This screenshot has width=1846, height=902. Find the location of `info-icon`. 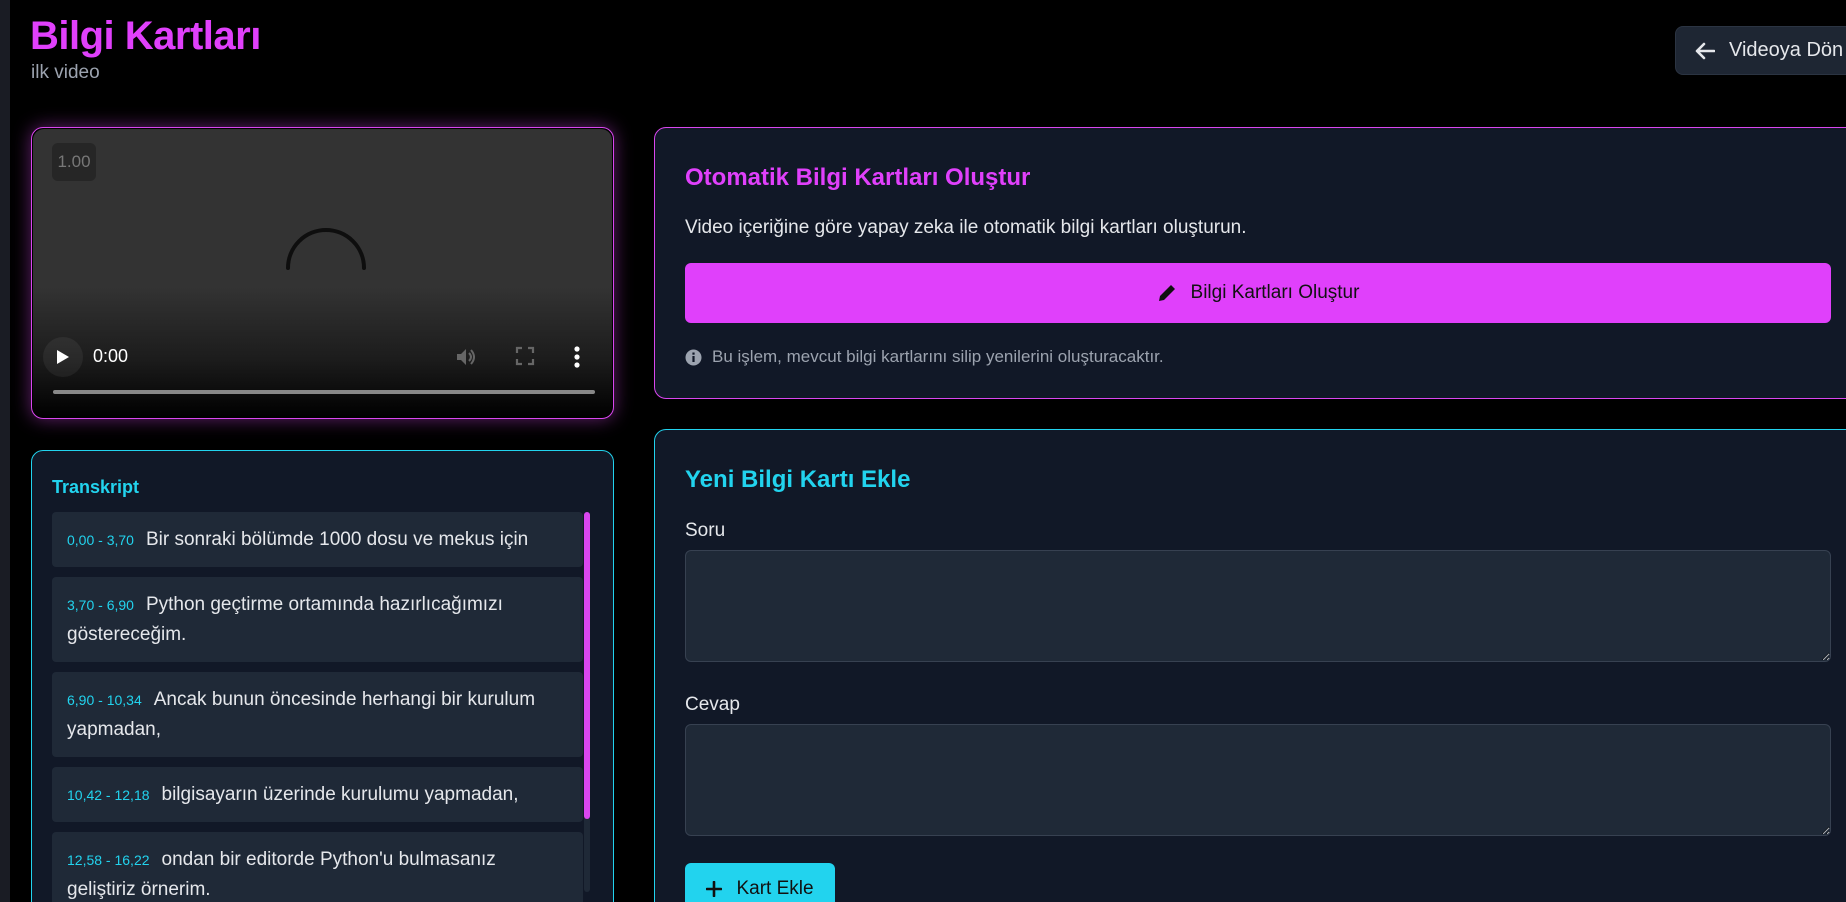

info-icon is located at coordinates (693, 357).